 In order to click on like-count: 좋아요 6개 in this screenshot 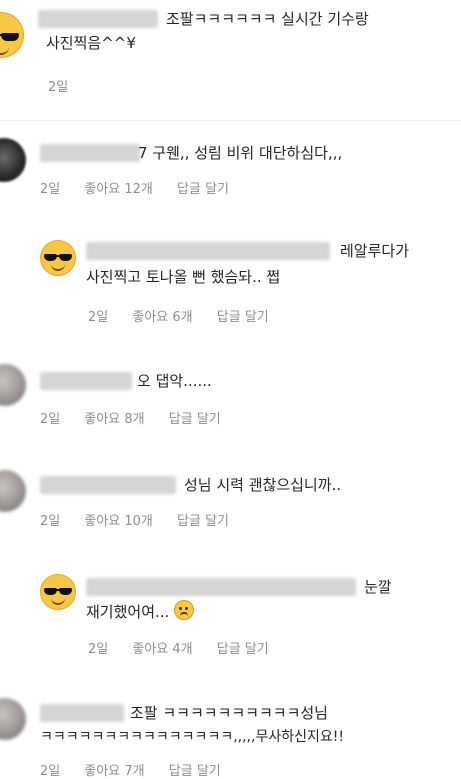, I will do `click(162, 317)`.